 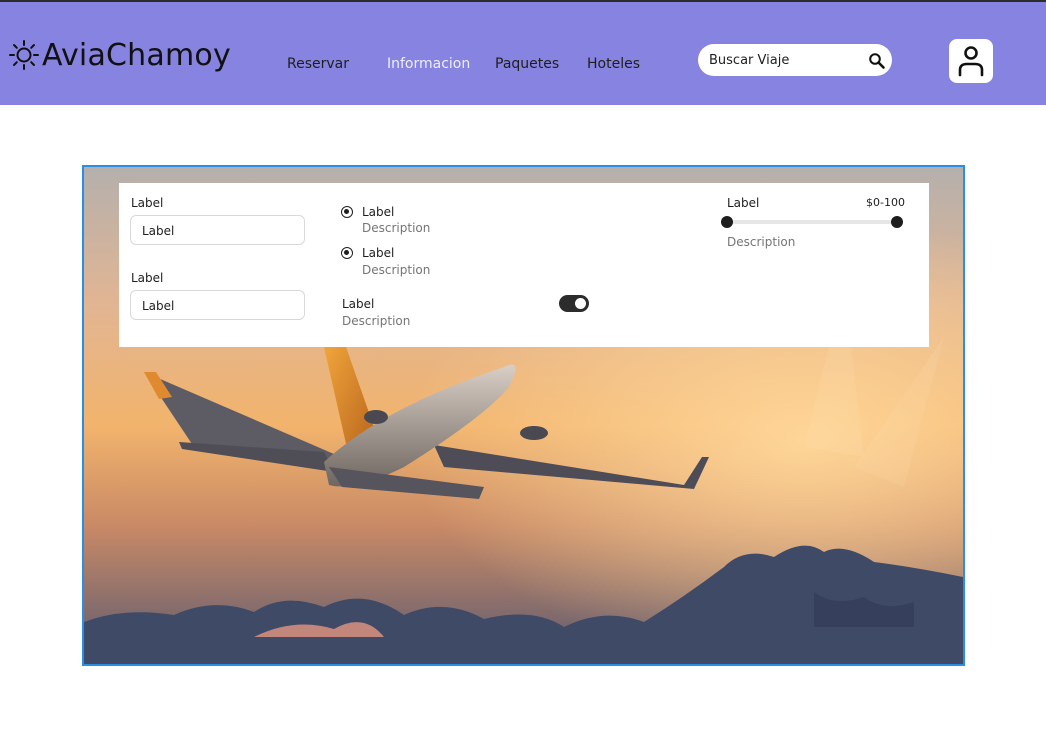 What do you see at coordinates (217, 305) in the screenshot?
I see `text-input-2: Label` at bounding box center [217, 305].